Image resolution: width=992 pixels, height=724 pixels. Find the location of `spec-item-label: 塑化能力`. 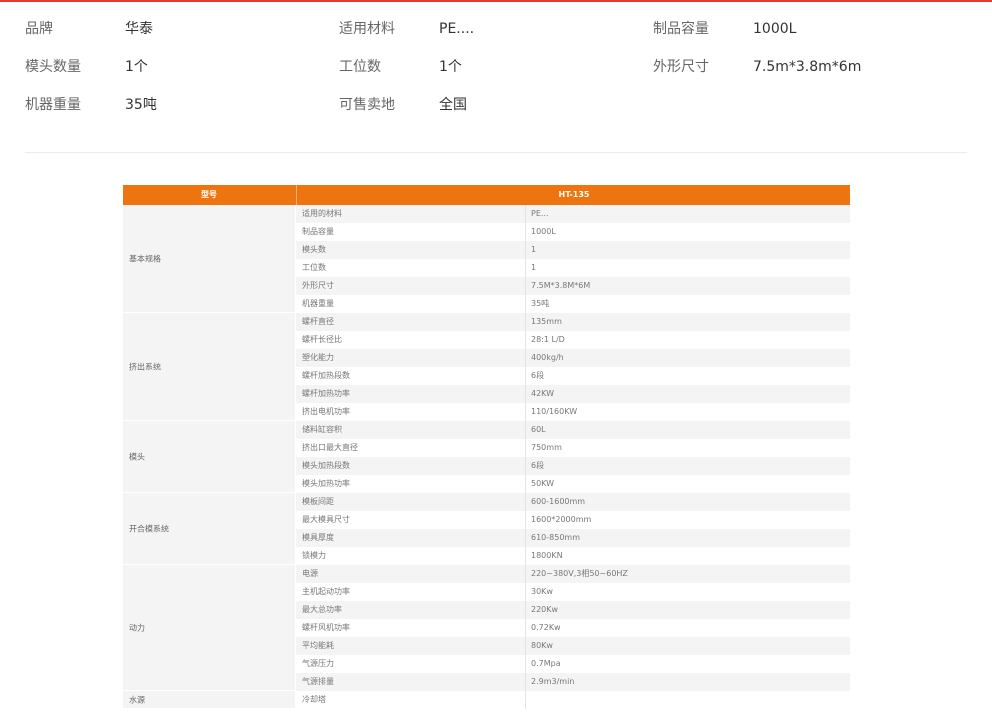

spec-item-label: 塑化能力 is located at coordinates (318, 357).